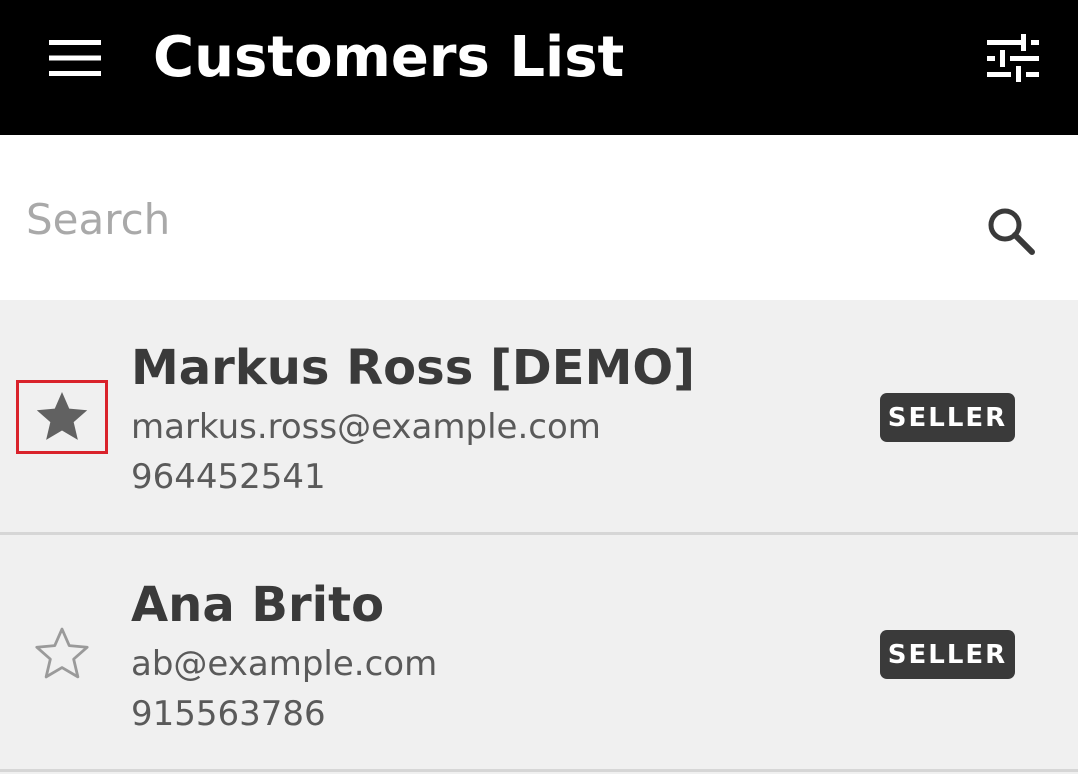 The width and height of the screenshot is (1078, 774). Describe the element at coordinates (228, 714) in the screenshot. I see `customer-phone: 915563786` at that location.